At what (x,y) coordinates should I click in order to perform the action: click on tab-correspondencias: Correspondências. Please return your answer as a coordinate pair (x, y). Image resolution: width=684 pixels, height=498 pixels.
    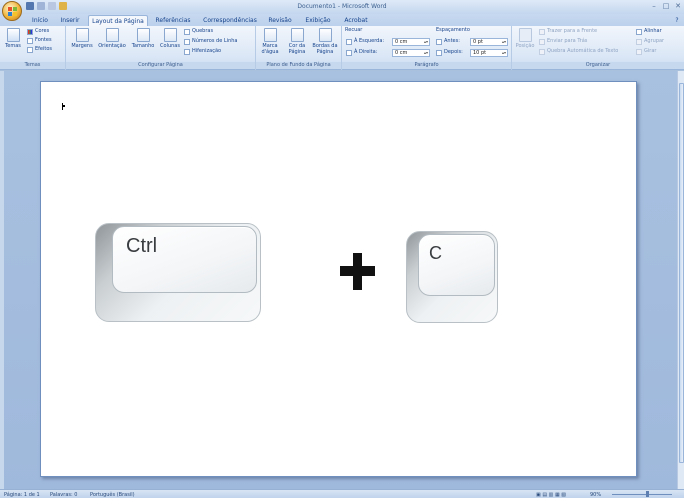
    Looking at the image, I should click on (230, 20).